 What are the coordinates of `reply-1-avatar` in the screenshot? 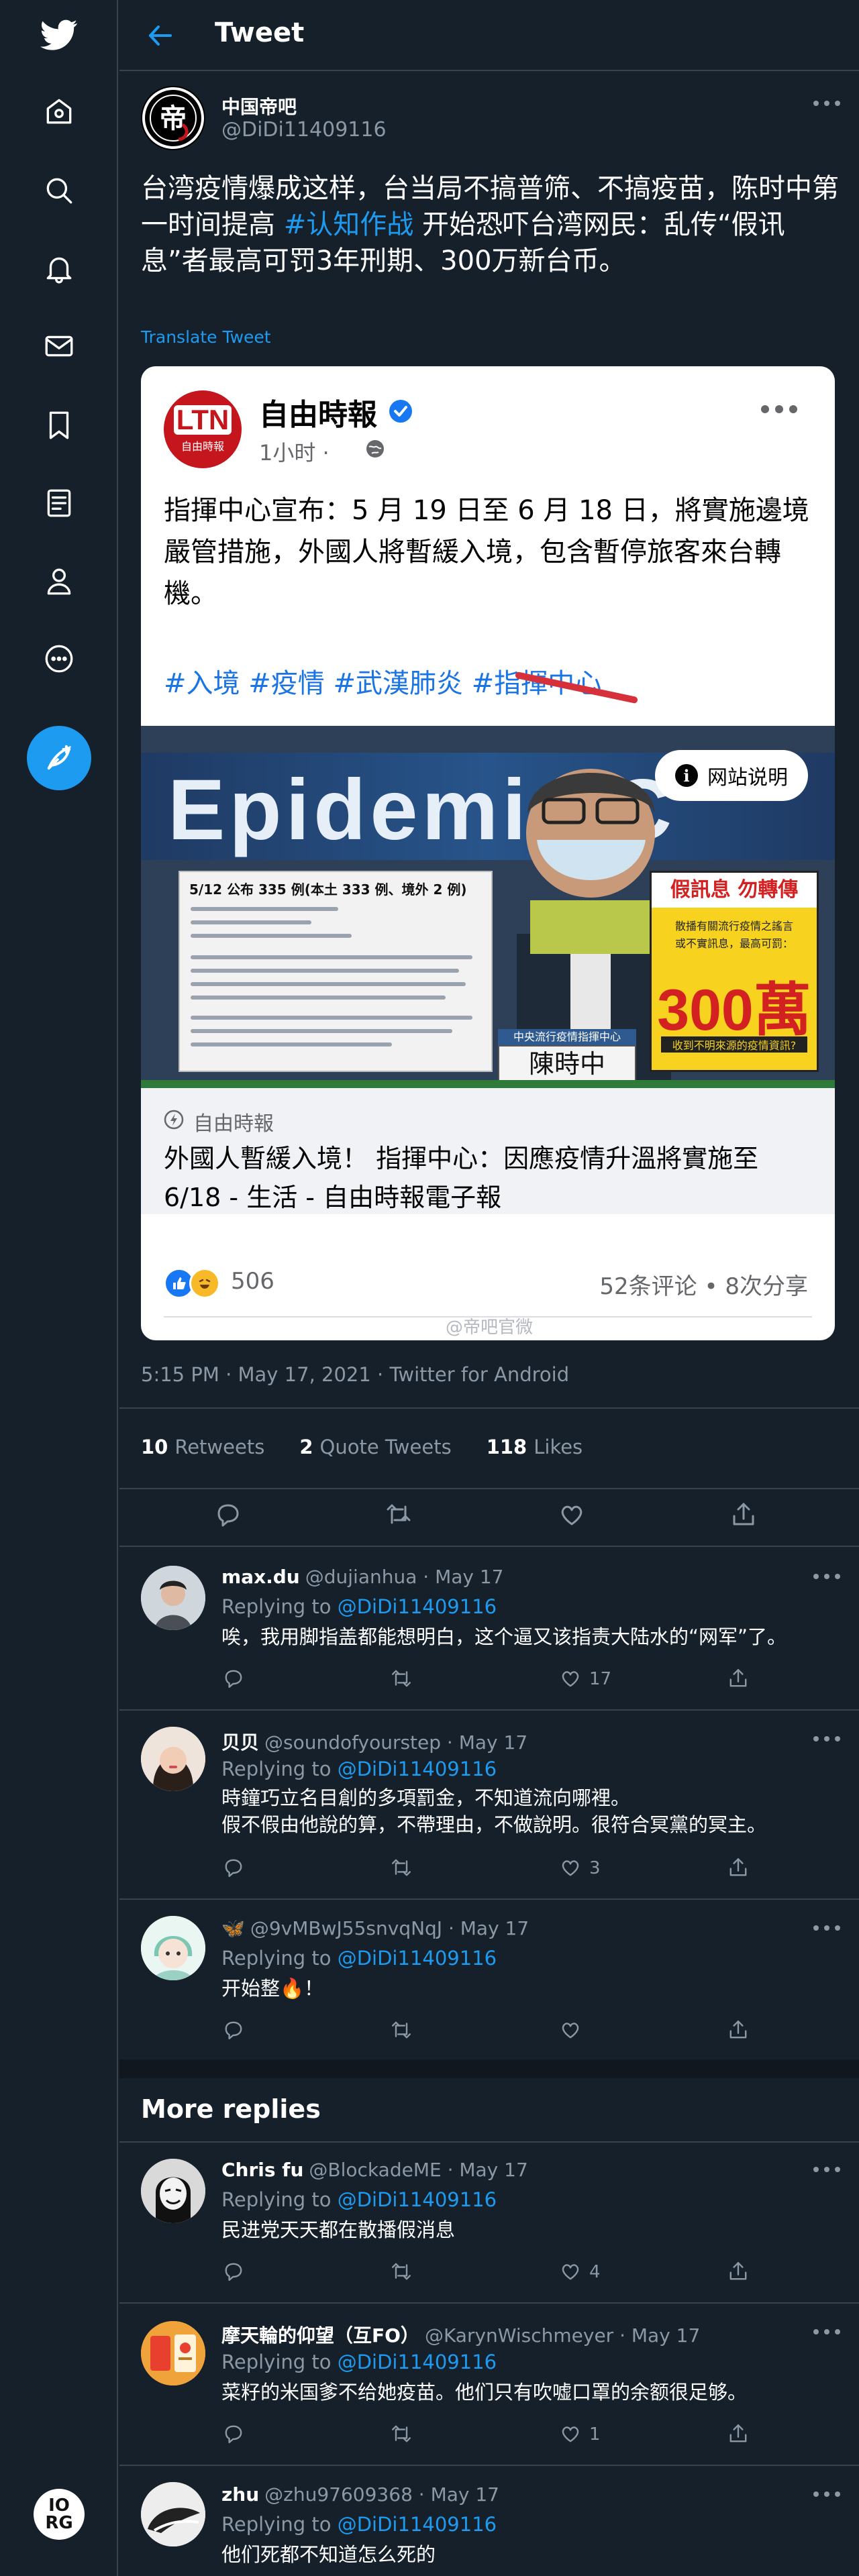 It's located at (173, 1598).